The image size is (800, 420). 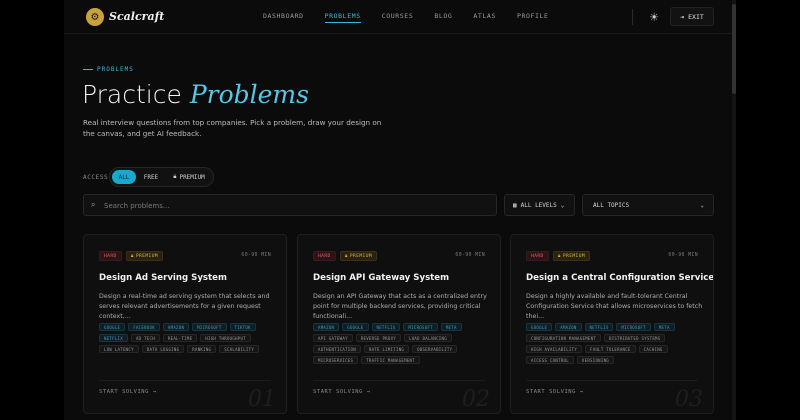 I want to click on page-scrollbar, so click(x=734, y=210).